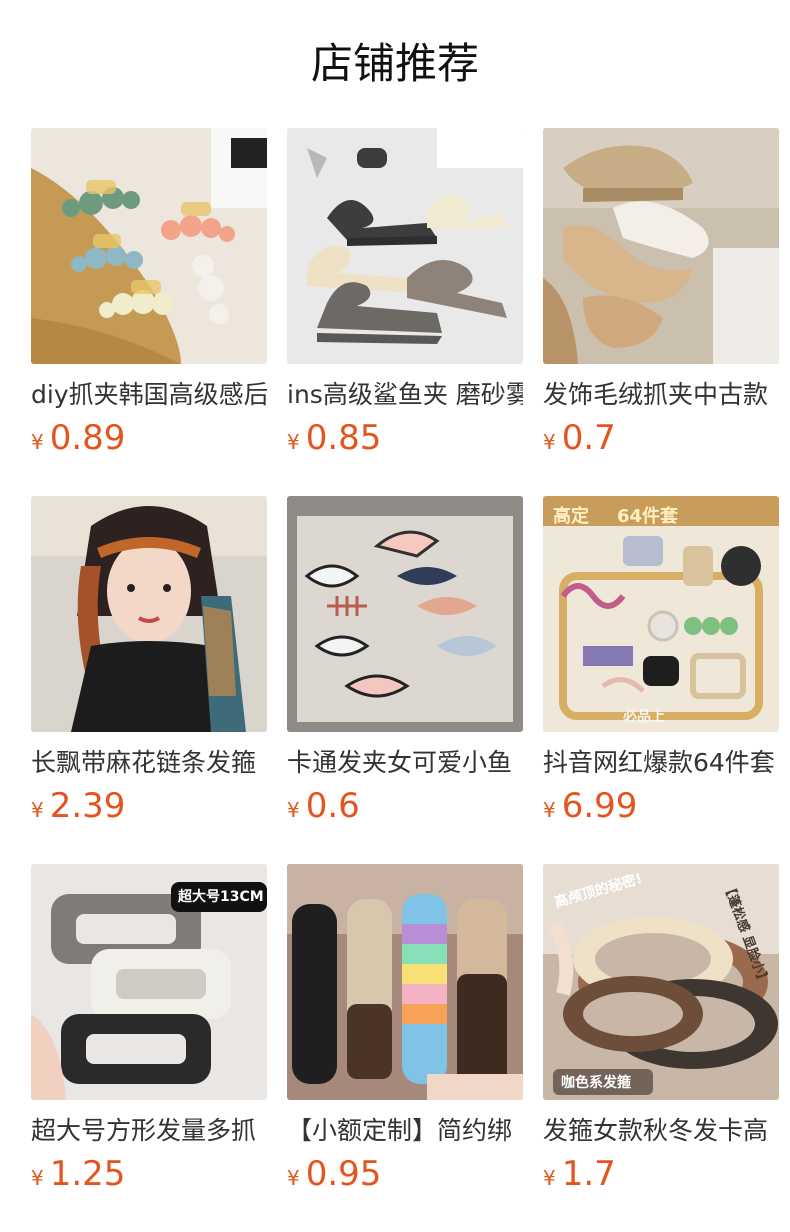  What do you see at coordinates (596, 1083) in the screenshot?
I see `overlay-label: 咖色系发箍` at bounding box center [596, 1083].